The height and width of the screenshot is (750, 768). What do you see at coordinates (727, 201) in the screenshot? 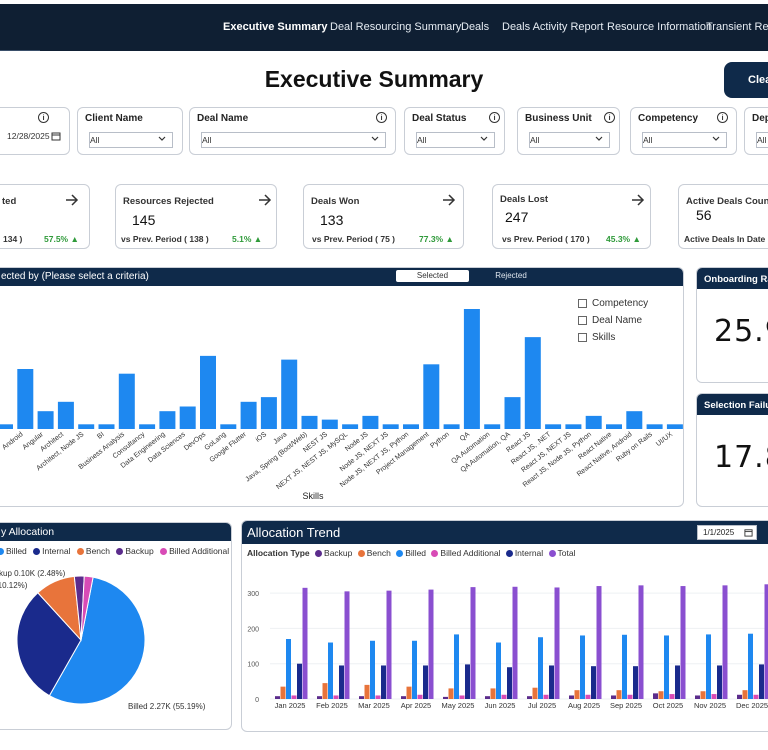
I see `kpi-title: Active Deals Count` at bounding box center [727, 201].